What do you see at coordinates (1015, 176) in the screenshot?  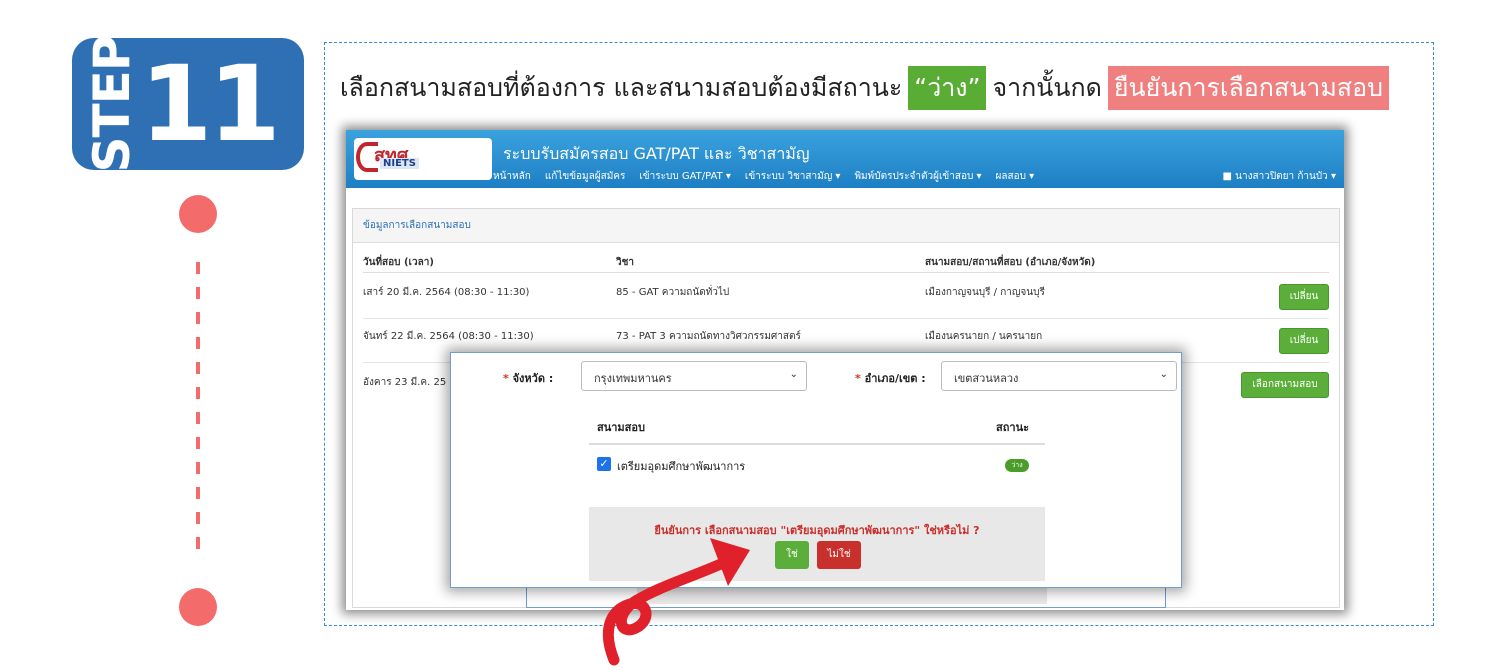 I see `nav-item-results: ผลสอบ ▾` at bounding box center [1015, 176].